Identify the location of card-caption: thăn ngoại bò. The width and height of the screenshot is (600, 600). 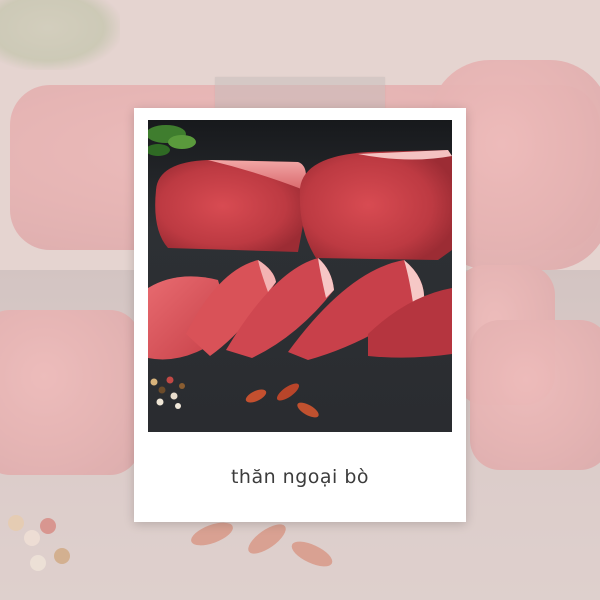
(300, 477).